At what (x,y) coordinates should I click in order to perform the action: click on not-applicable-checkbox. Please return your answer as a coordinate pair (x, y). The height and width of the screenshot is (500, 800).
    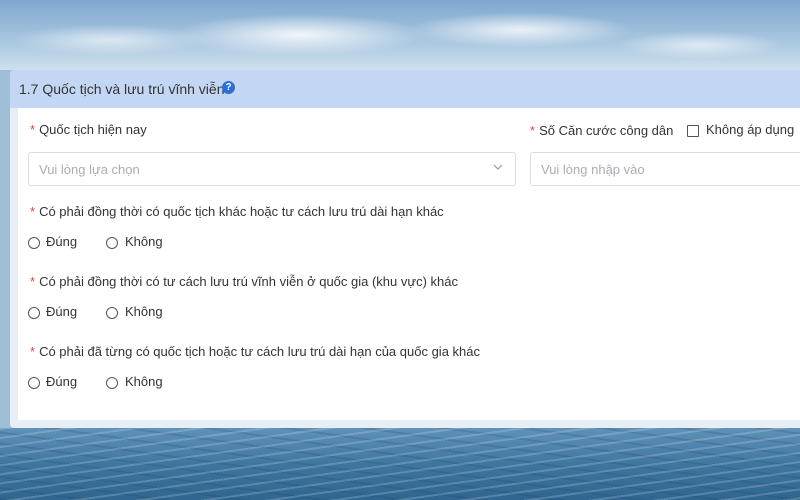
    Looking at the image, I should click on (693, 131).